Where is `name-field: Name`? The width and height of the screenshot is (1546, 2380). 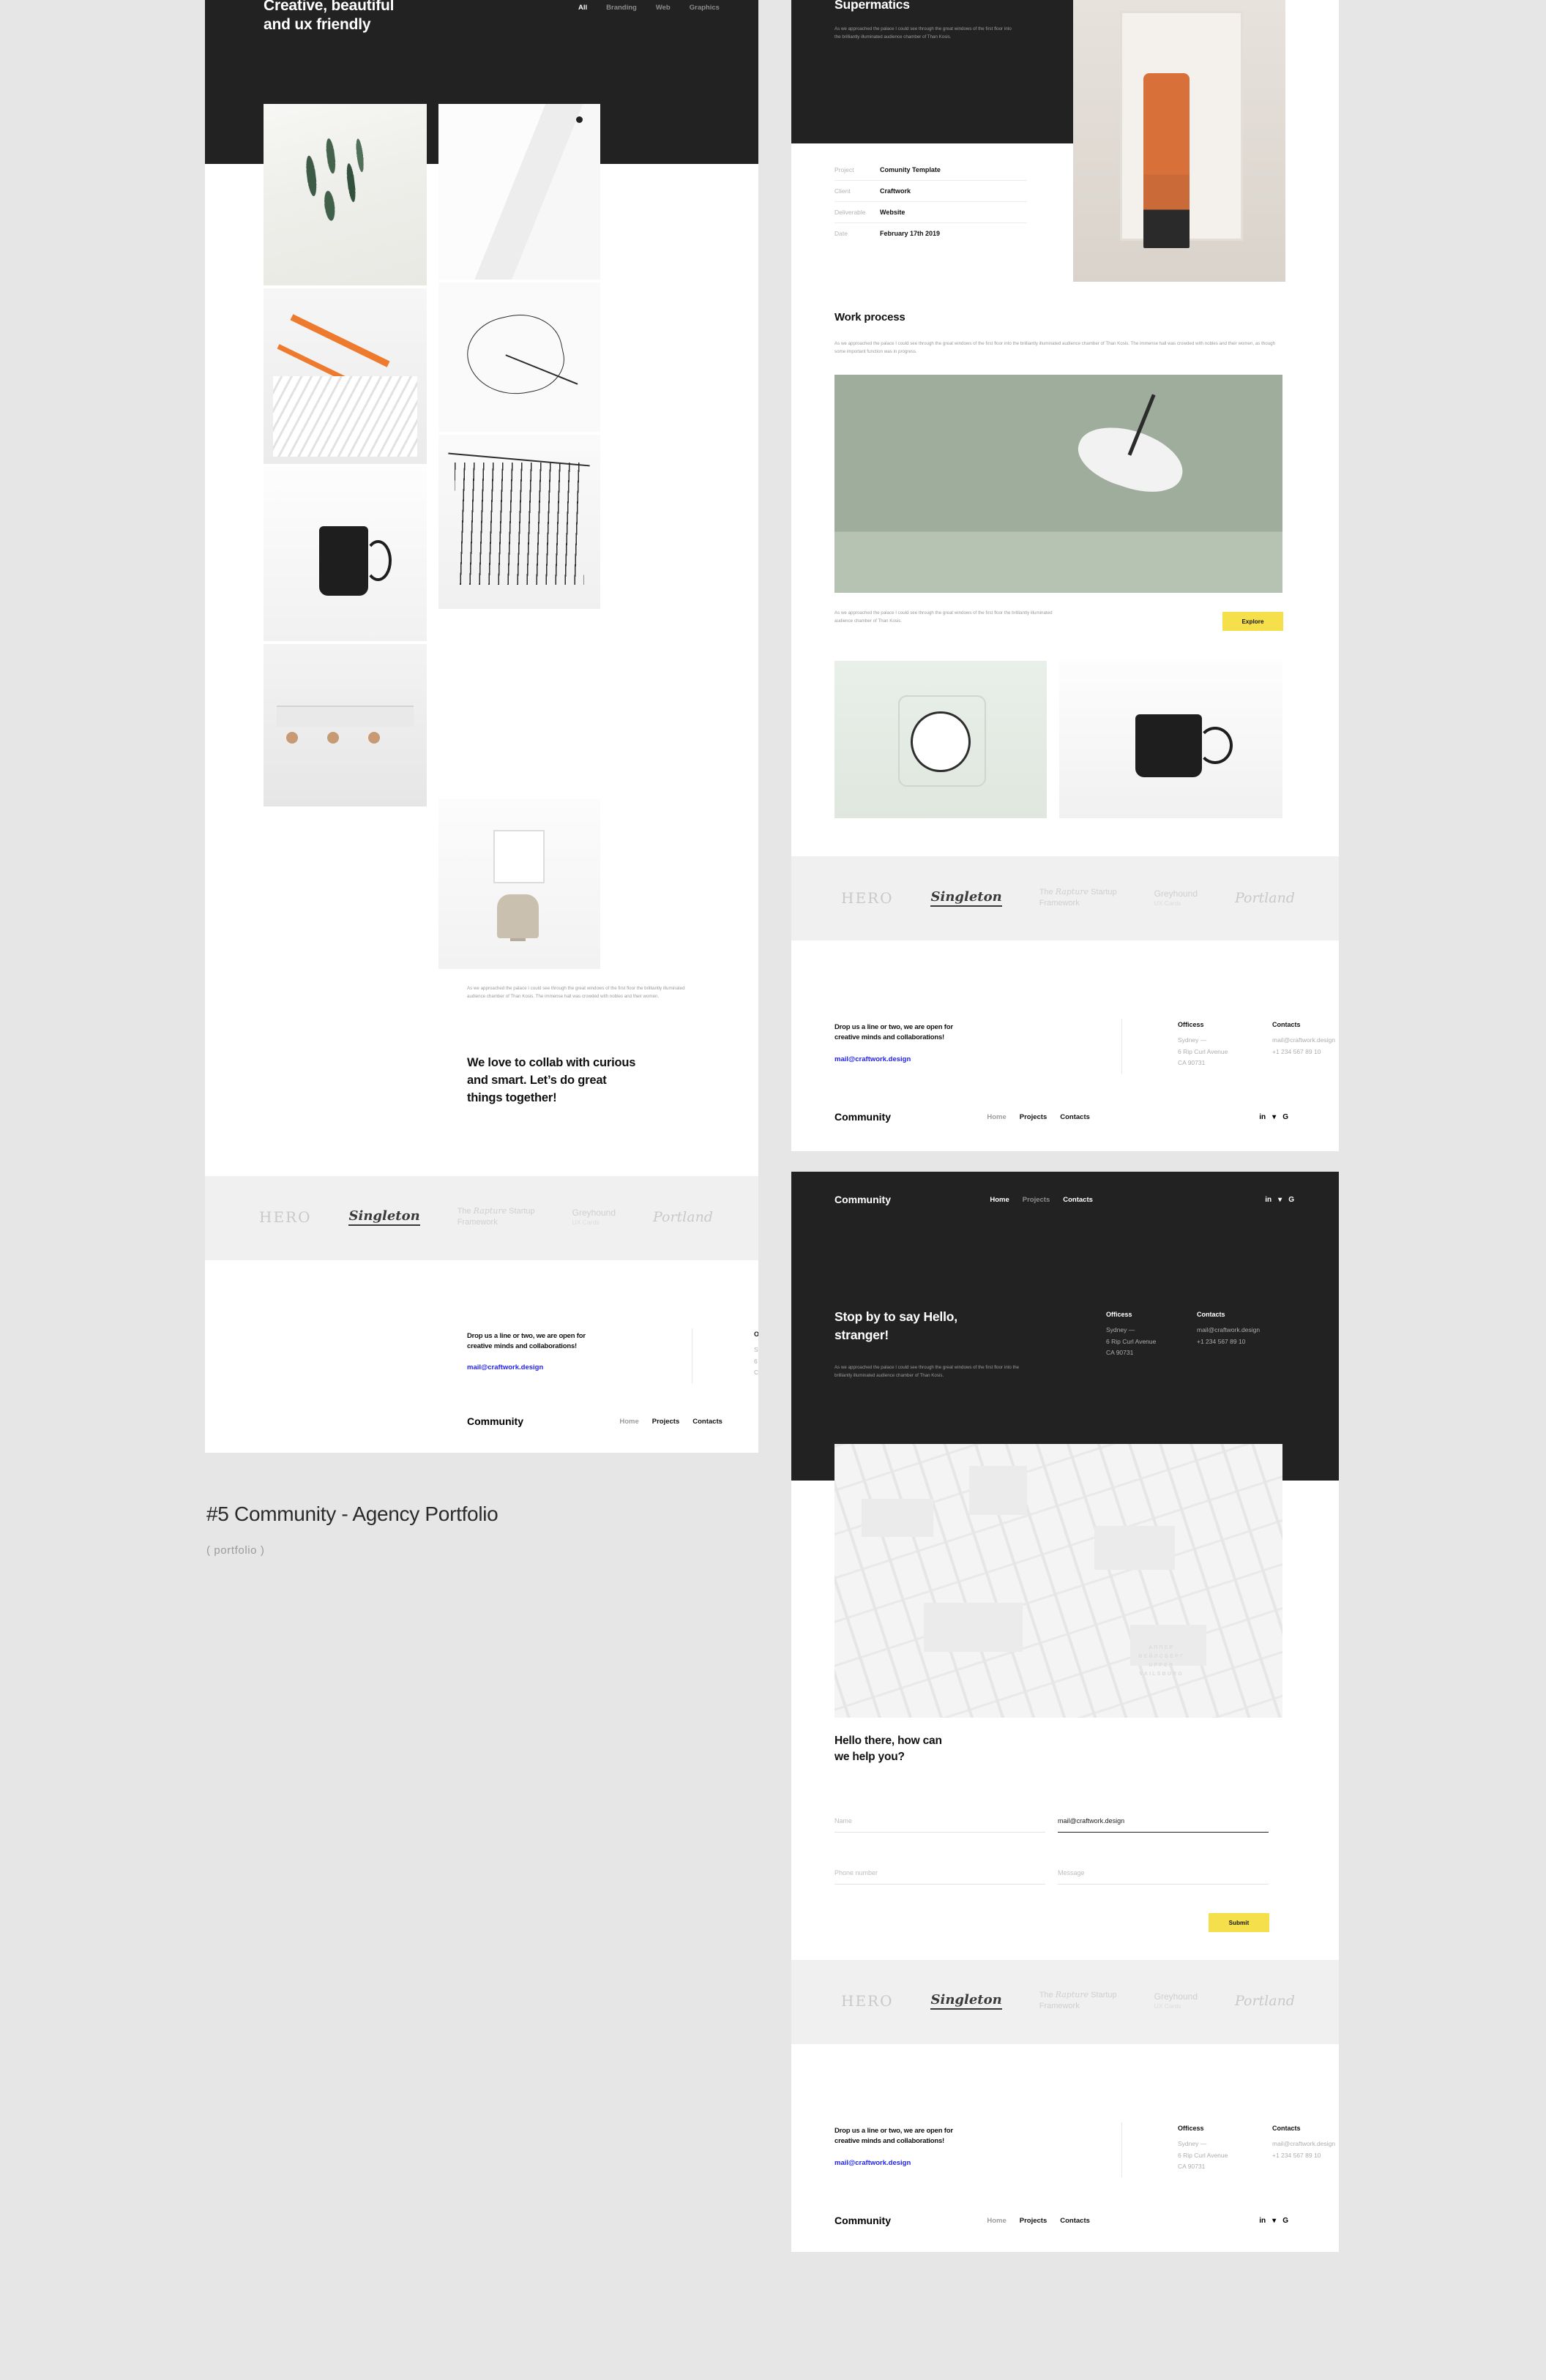
name-field: Name is located at coordinates (939, 1823).